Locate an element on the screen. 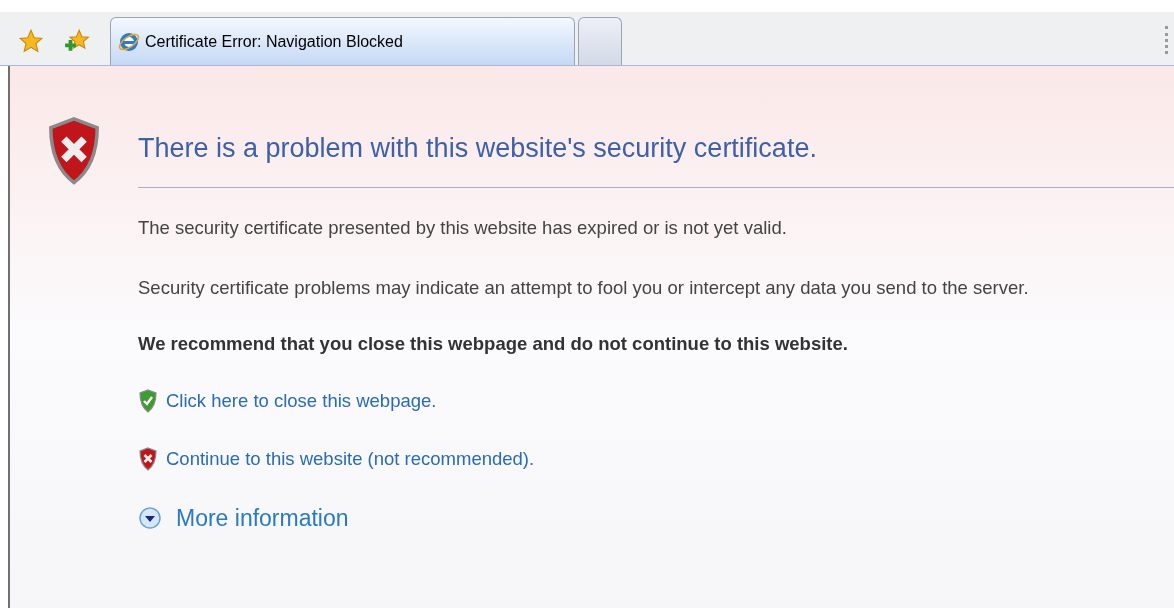 This screenshot has height=608, width=1174. browser-tab: Certificate Error: Navigation Blocked is located at coordinates (342, 41).